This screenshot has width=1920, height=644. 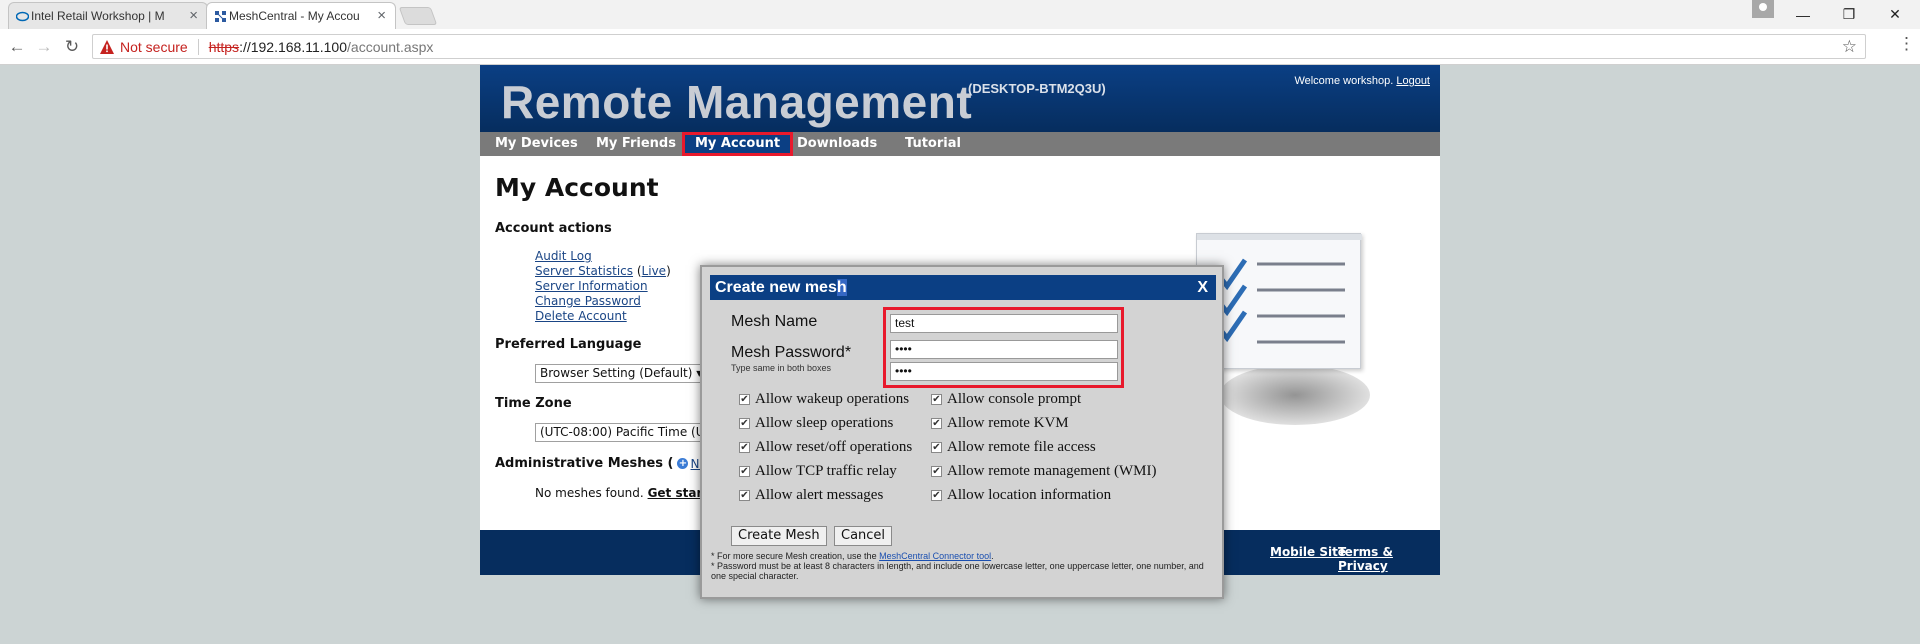 What do you see at coordinates (1037, 88) in the screenshot?
I see `machine-name: (DESKTOP-BTM2Q3U)` at bounding box center [1037, 88].